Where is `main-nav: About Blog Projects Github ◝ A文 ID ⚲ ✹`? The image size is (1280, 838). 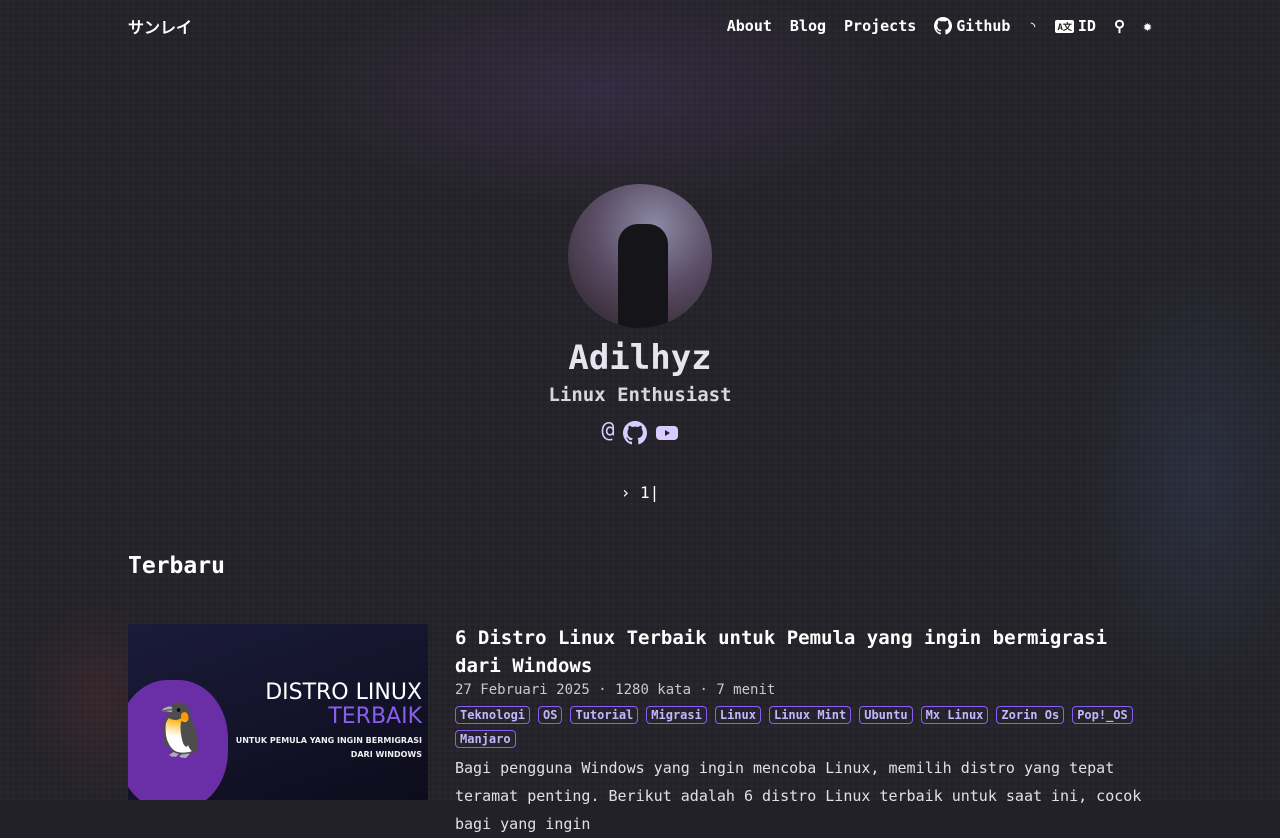
main-nav: About Blog Projects Github ◝ A文 ID ⚲ ✹ is located at coordinates (939, 26).